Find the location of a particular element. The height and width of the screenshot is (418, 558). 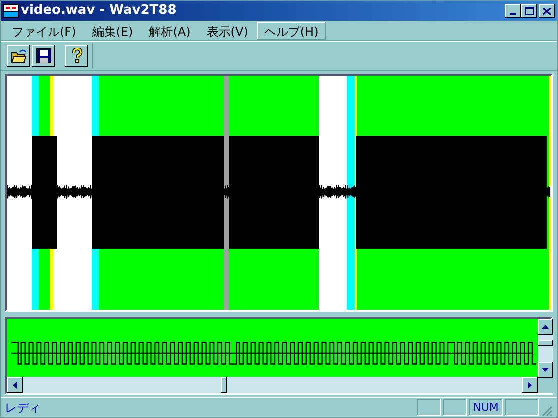

folder-icon is located at coordinates (18, 56).